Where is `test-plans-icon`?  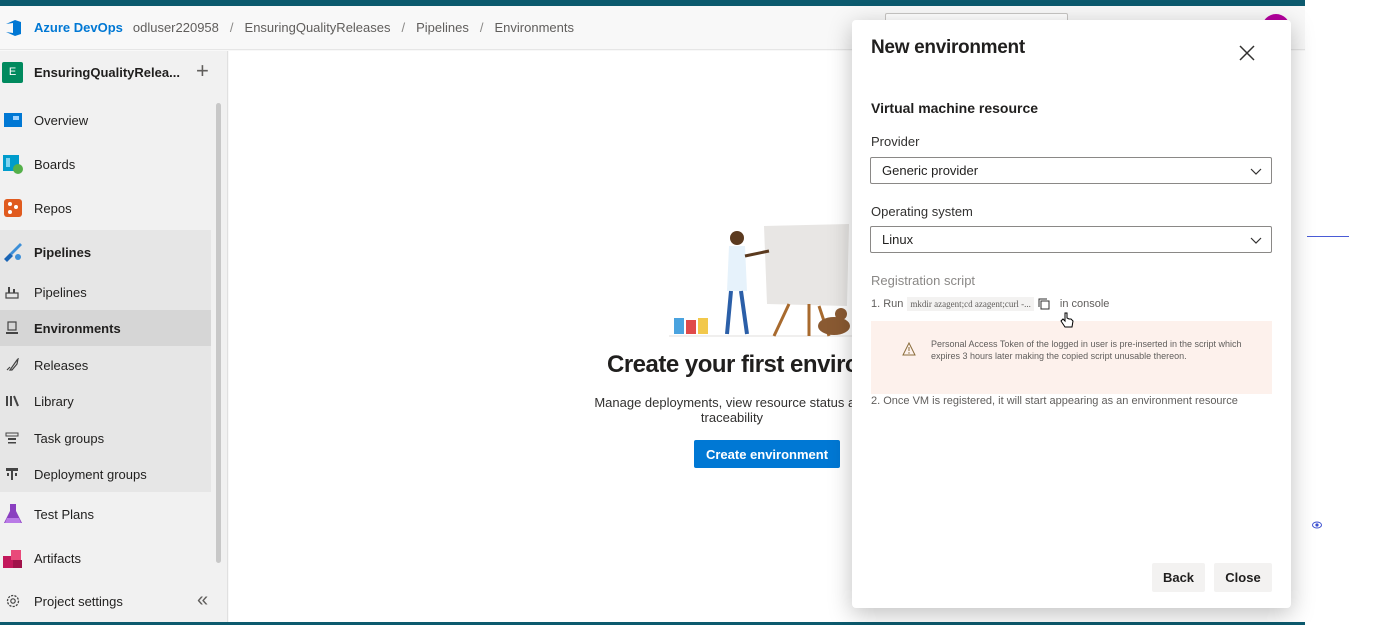 test-plans-icon is located at coordinates (13, 514).